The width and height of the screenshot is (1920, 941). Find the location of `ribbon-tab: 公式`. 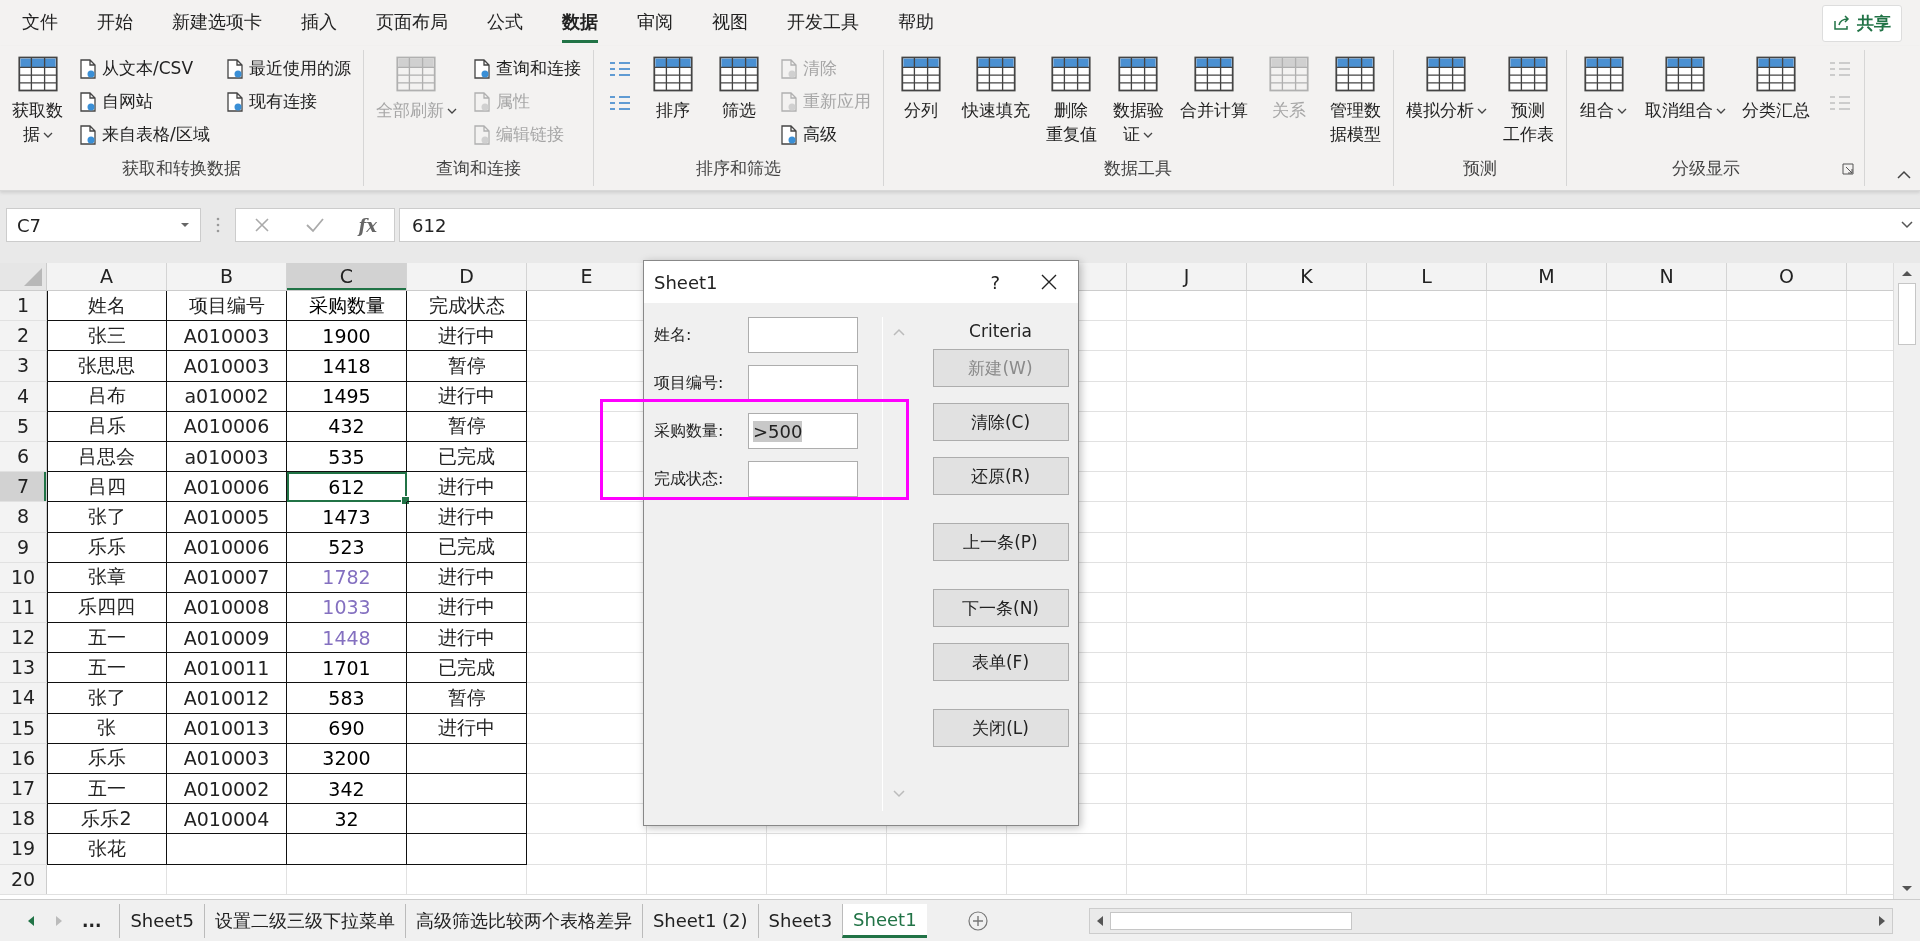

ribbon-tab: 公式 is located at coordinates (505, 23).